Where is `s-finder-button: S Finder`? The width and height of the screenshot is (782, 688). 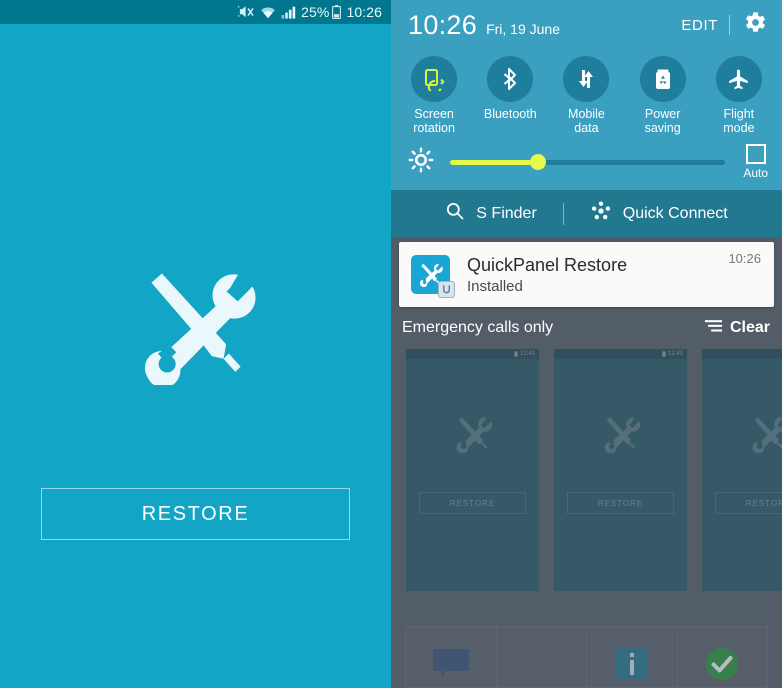 s-finder-button: S Finder is located at coordinates (491, 213).